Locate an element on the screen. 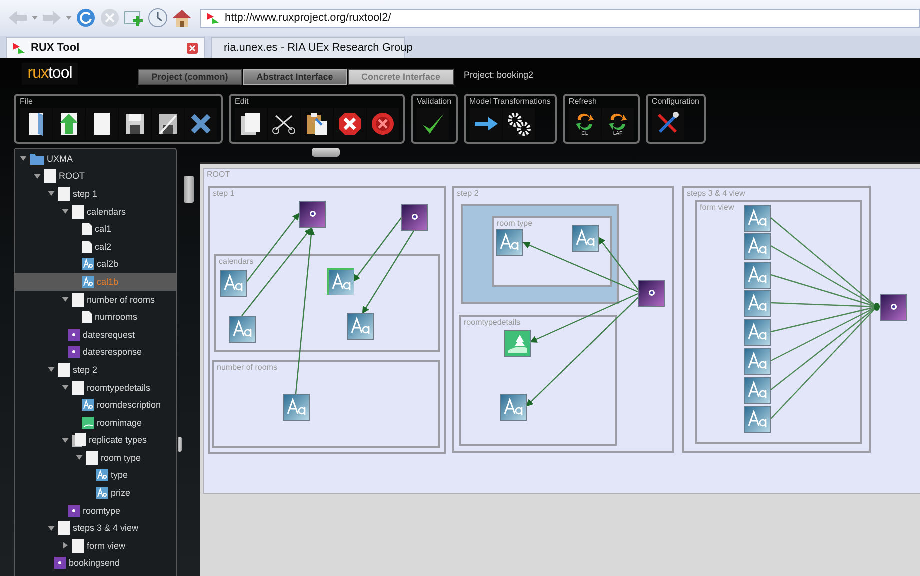  tree-item: step 2 is located at coordinates (95, 370).